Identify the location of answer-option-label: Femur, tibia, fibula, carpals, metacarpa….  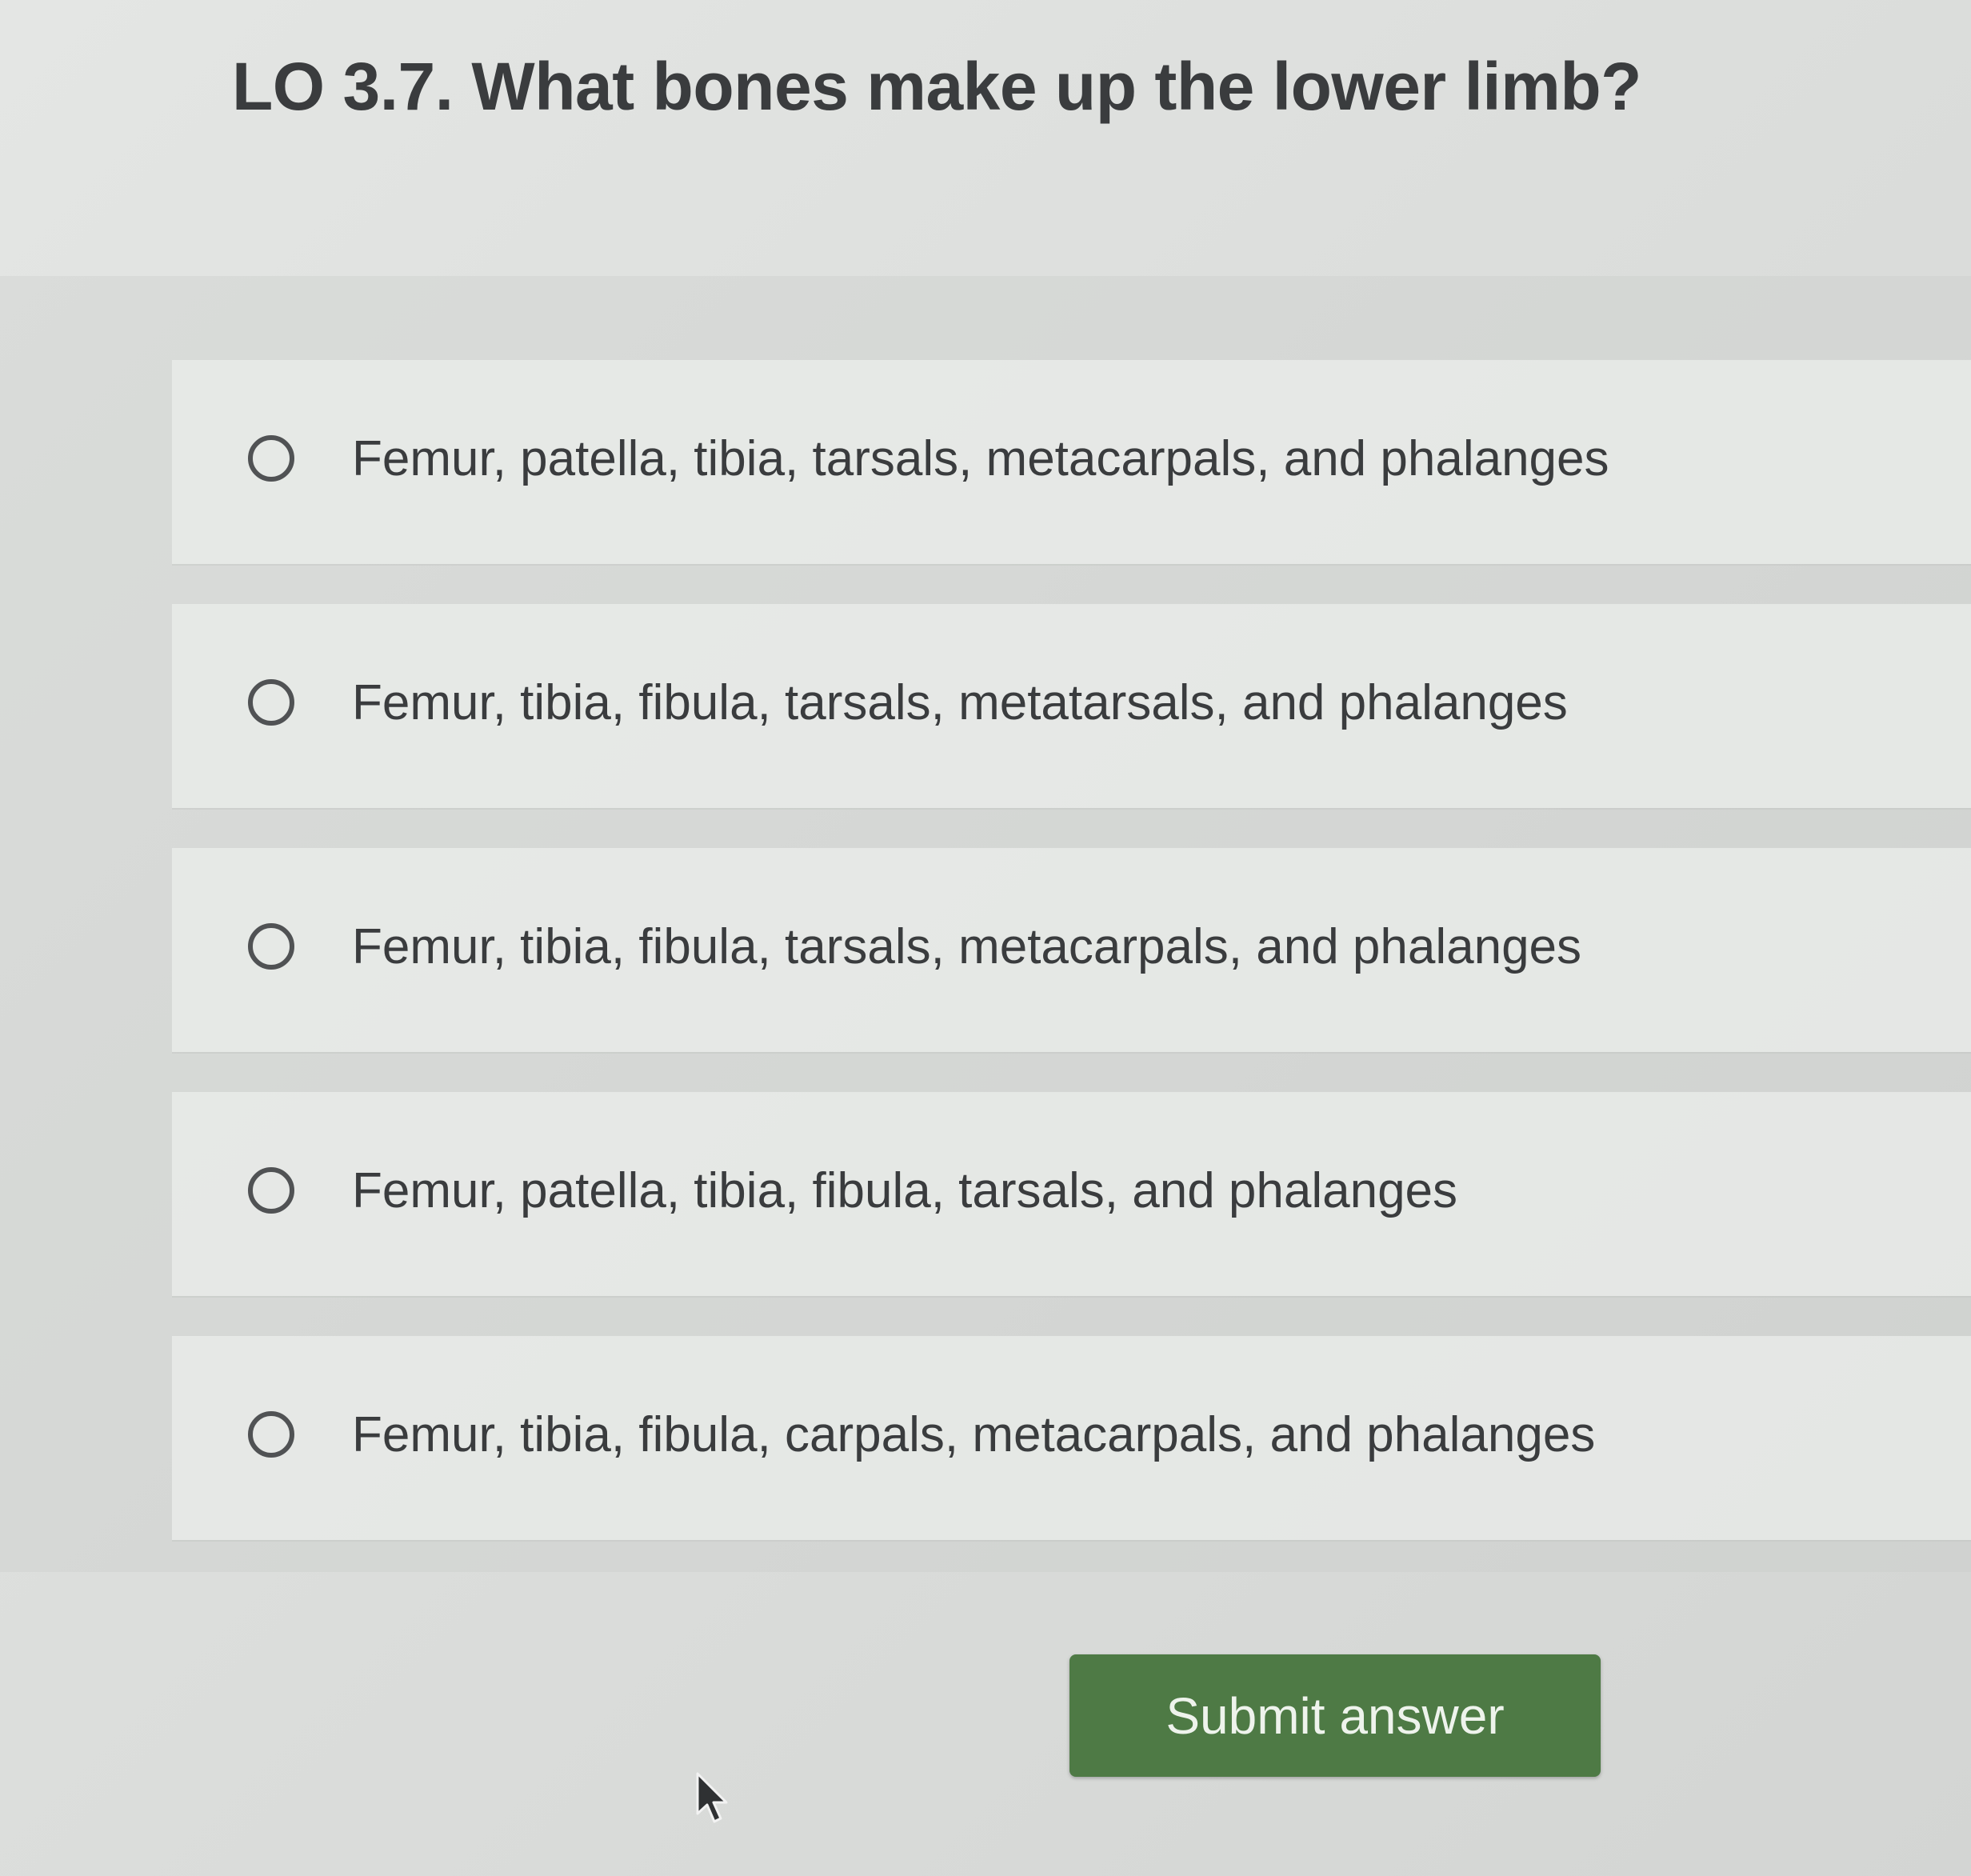
(974, 1434).